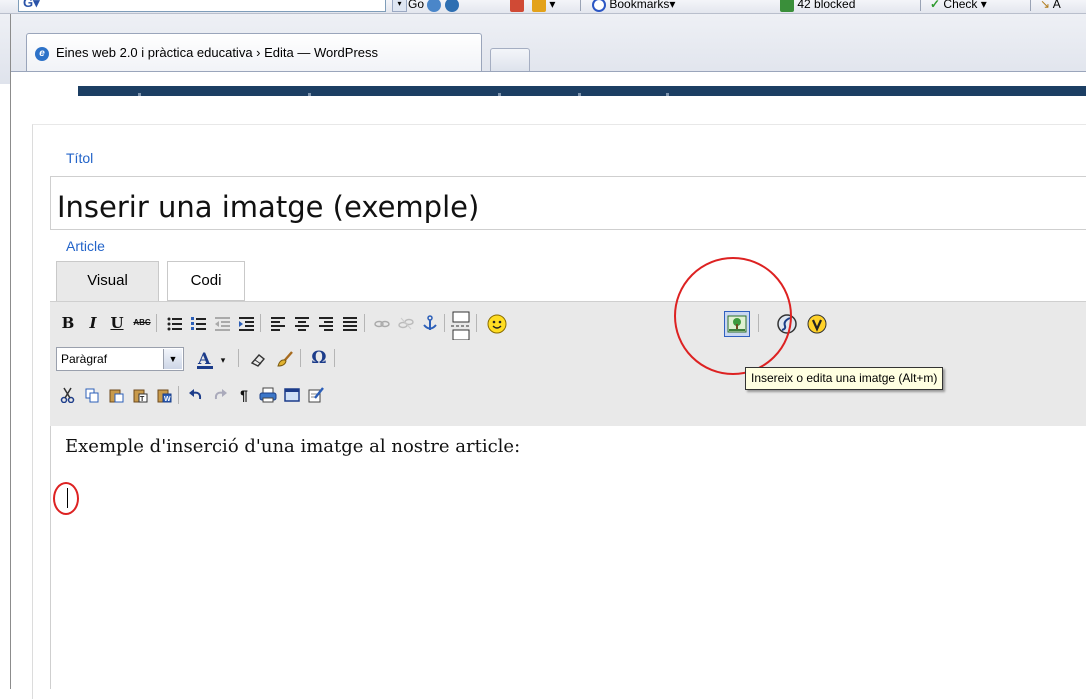 This screenshot has width=1086, height=699. I want to click on format-select: Paràgraf ▼, so click(120, 359).